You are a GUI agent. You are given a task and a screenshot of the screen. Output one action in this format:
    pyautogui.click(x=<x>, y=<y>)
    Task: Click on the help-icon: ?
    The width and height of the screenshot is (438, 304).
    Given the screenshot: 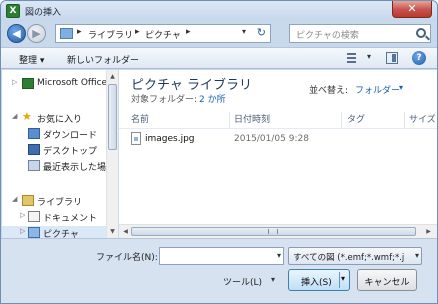 What is the action you would take?
    pyautogui.click(x=419, y=58)
    